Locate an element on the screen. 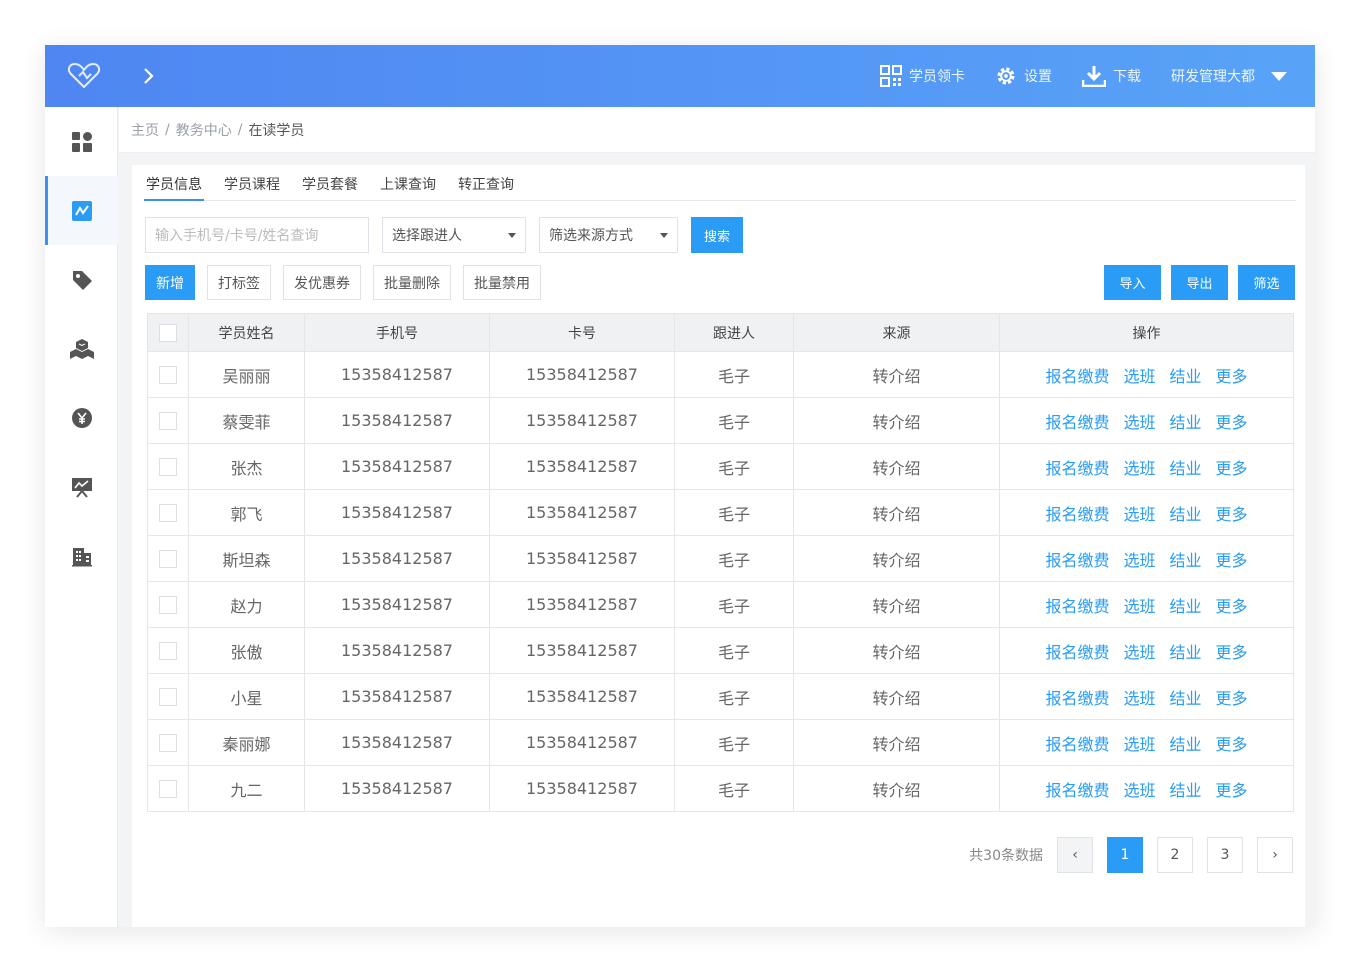  column-header-phone: 手机号 is located at coordinates (397, 332).